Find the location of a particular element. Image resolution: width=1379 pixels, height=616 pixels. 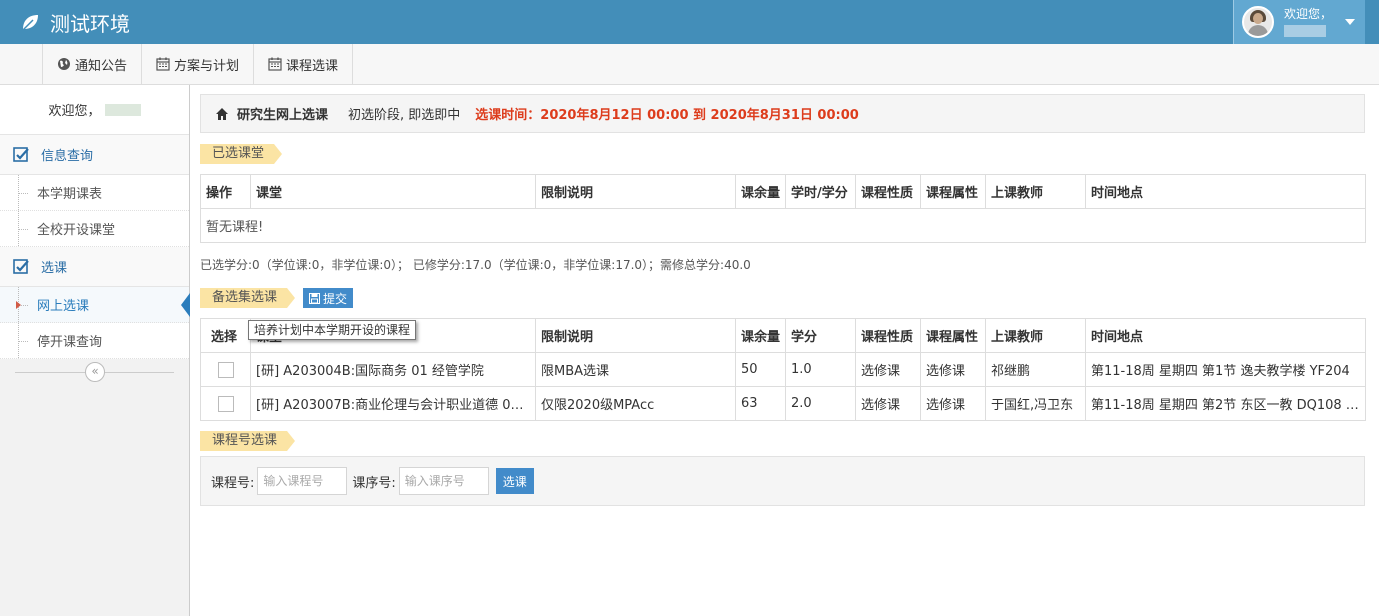

top-bar: 测试环境 欢迎您， is located at coordinates (689, 22).